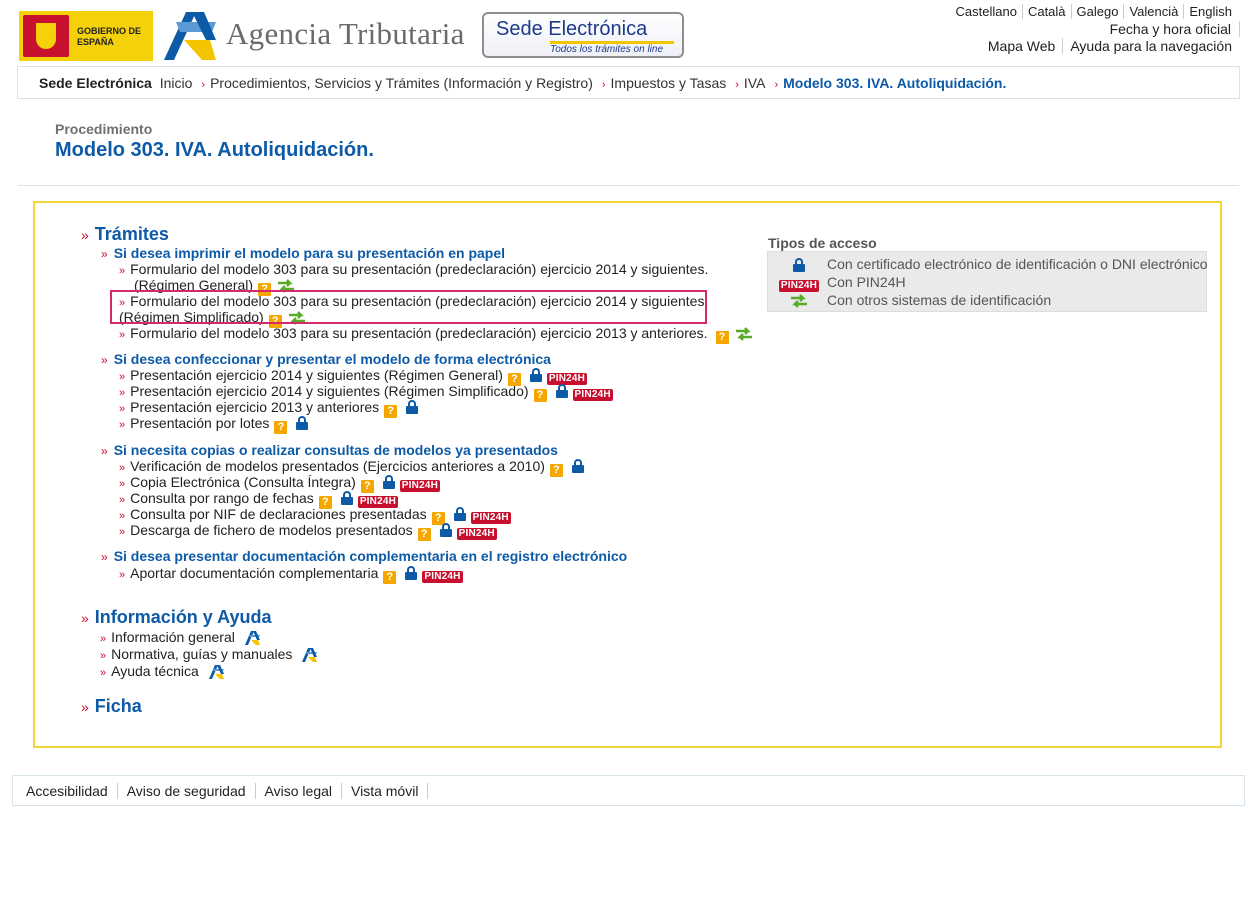 This screenshot has width=1258, height=910. Describe the element at coordinates (822, 243) in the screenshot. I see `tipos-acceso-title: Tipos de acceso` at that location.